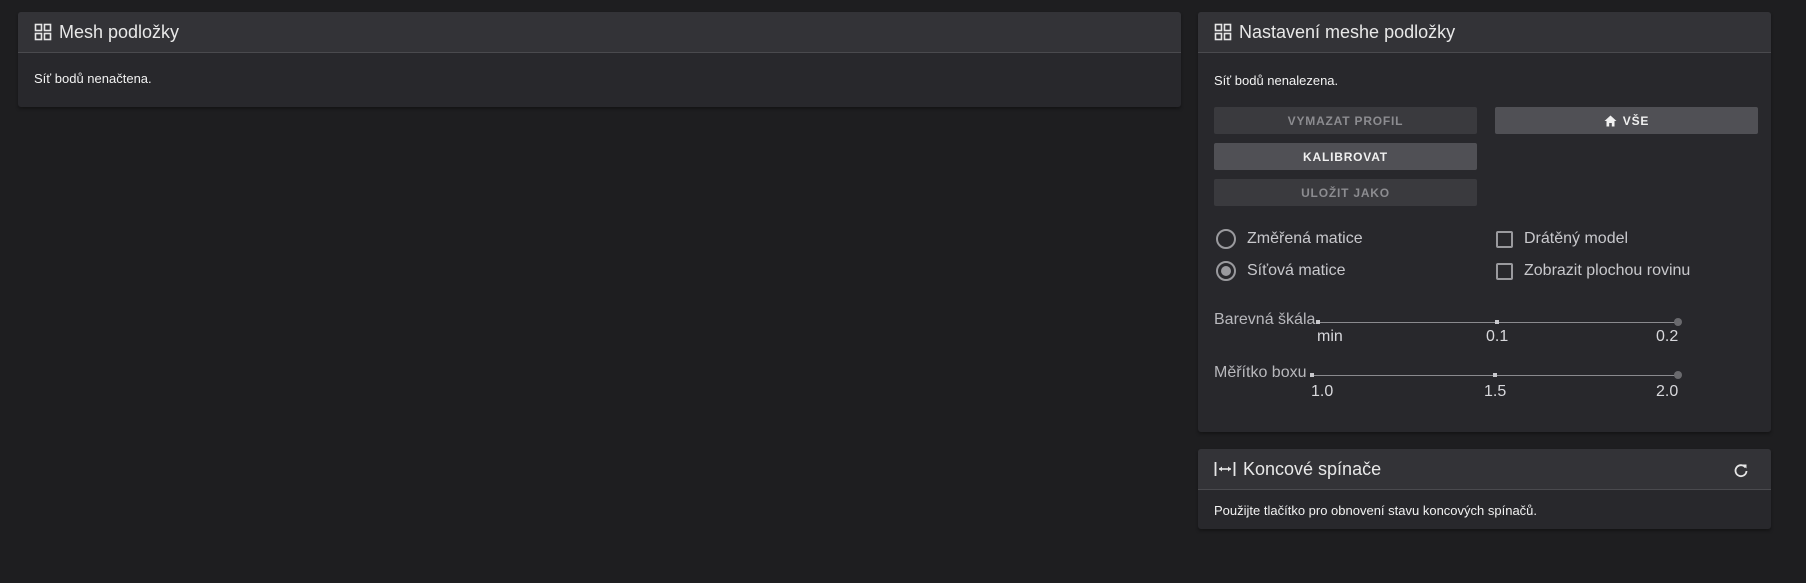 The height and width of the screenshot is (583, 1806). Describe the element at coordinates (1484, 32) in the screenshot. I see `mesh-settings-header: Nastavení meshe podložky` at that location.